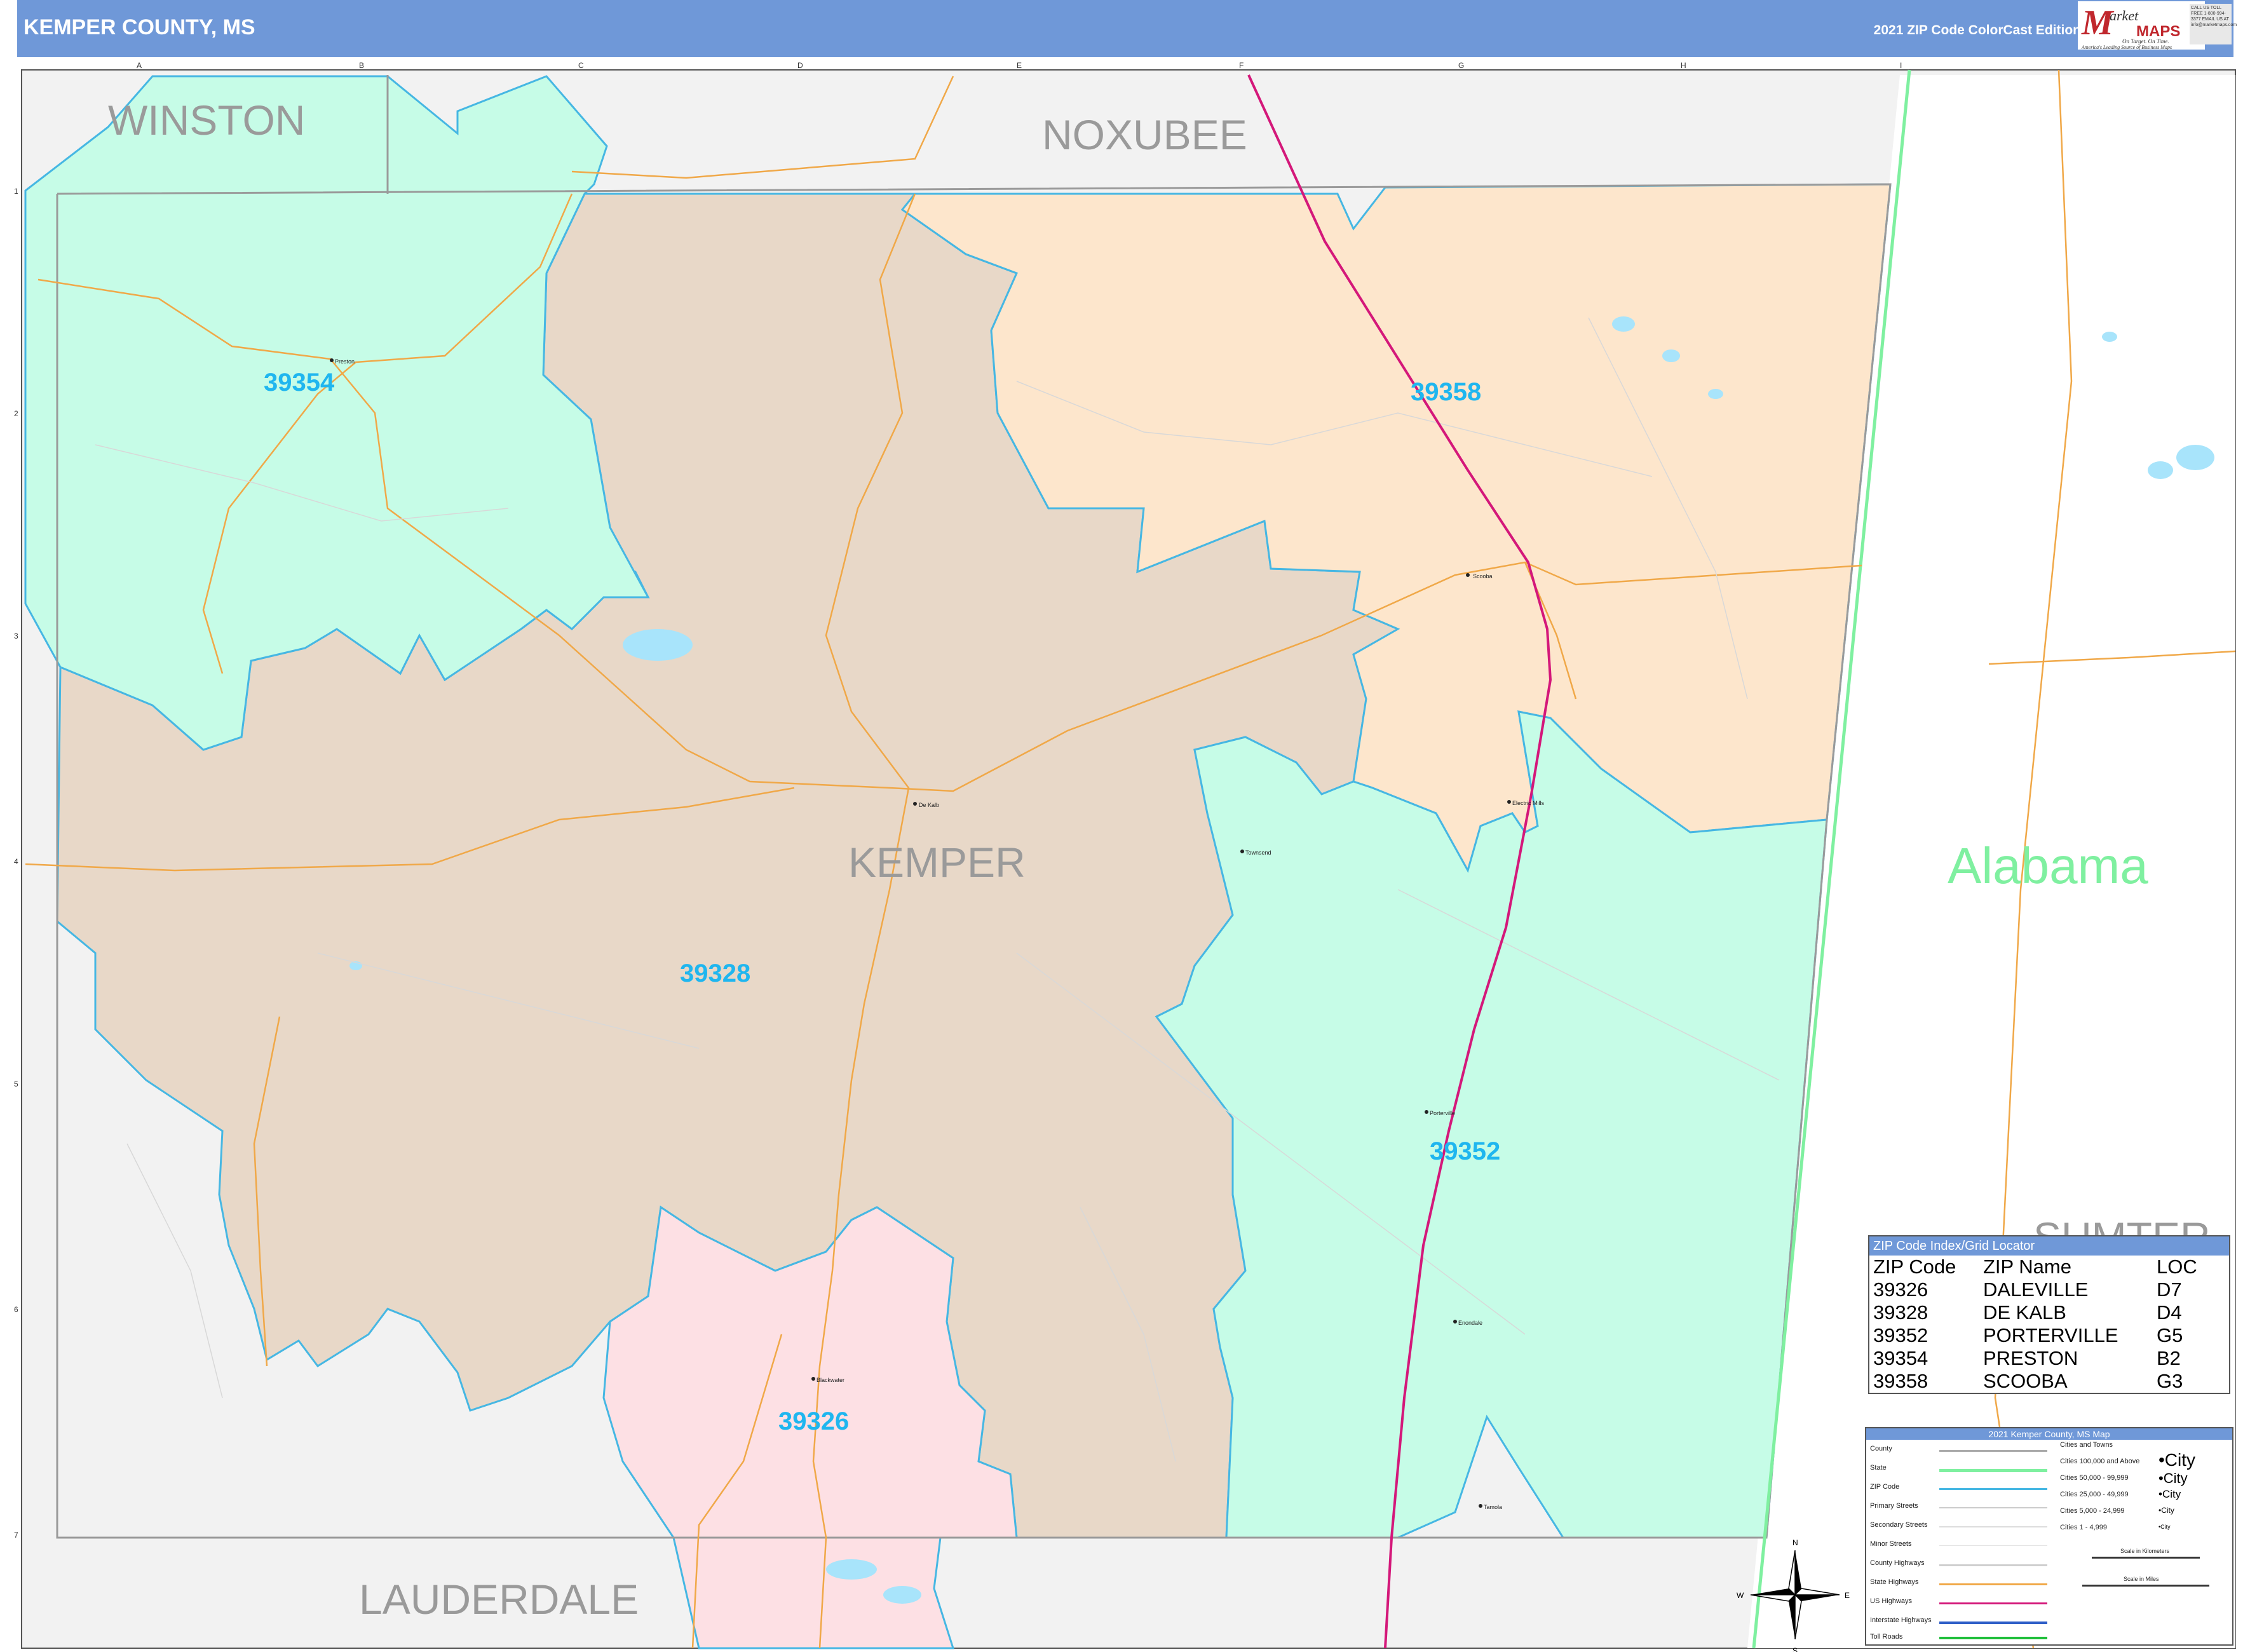  I want to click on zip-label-39326: 39326, so click(813, 1421).